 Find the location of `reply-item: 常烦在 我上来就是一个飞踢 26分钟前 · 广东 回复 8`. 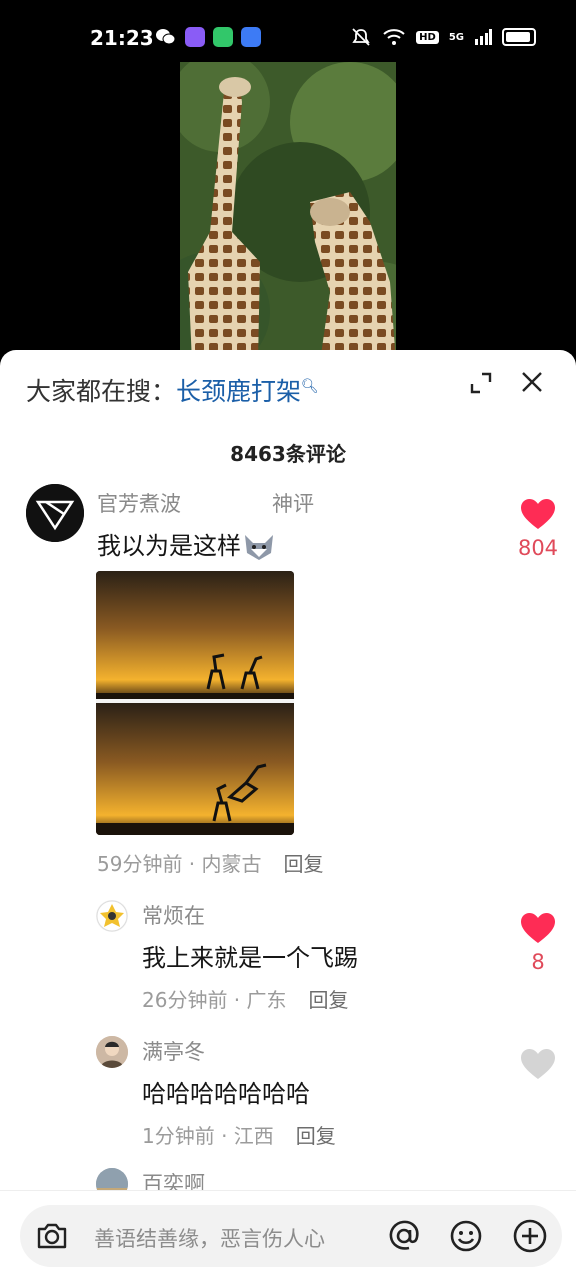

reply-item: 常烦在 我上来就是一个飞踢 26分钟前 · 广东 回复 8 is located at coordinates (288, 956).